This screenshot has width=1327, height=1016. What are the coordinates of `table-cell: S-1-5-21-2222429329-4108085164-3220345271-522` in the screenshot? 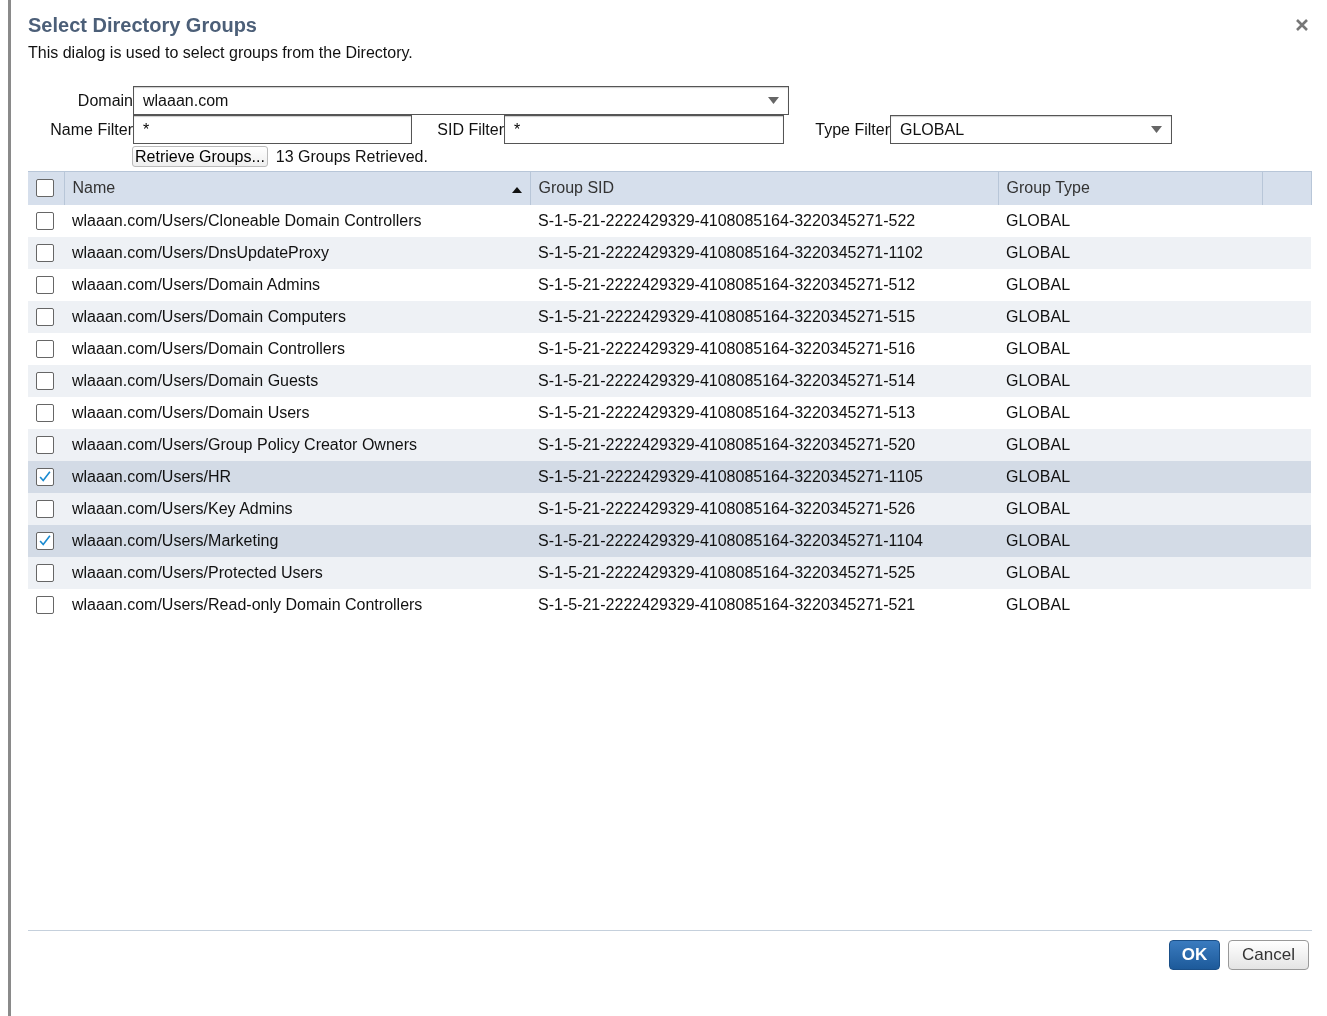 It's located at (764, 220).